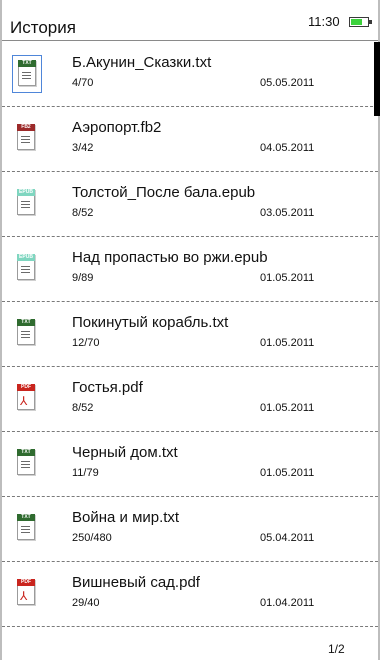 The image size is (380, 660). What do you see at coordinates (190, 20) in the screenshot?
I see `header-bar: История 11:30` at bounding box center [190, 20].